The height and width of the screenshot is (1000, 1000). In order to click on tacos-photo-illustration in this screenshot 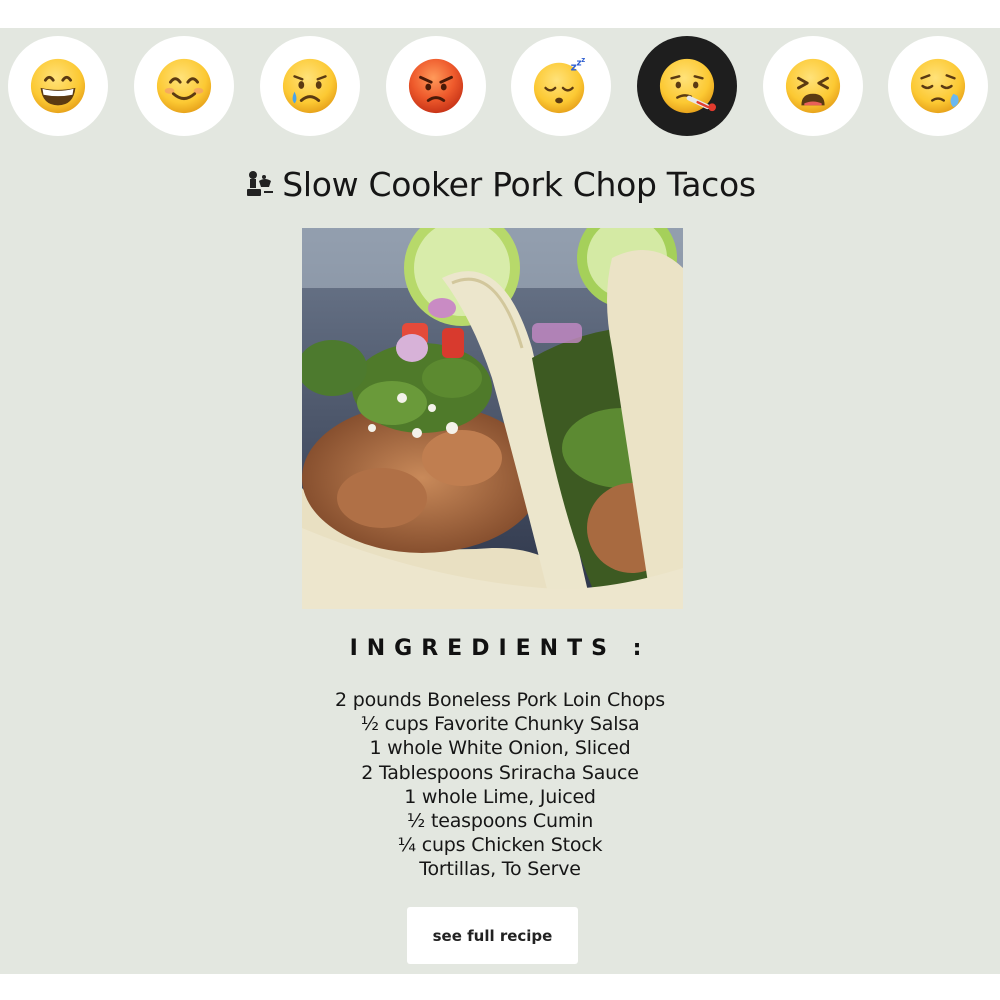, I will do `click(492, 418)`.